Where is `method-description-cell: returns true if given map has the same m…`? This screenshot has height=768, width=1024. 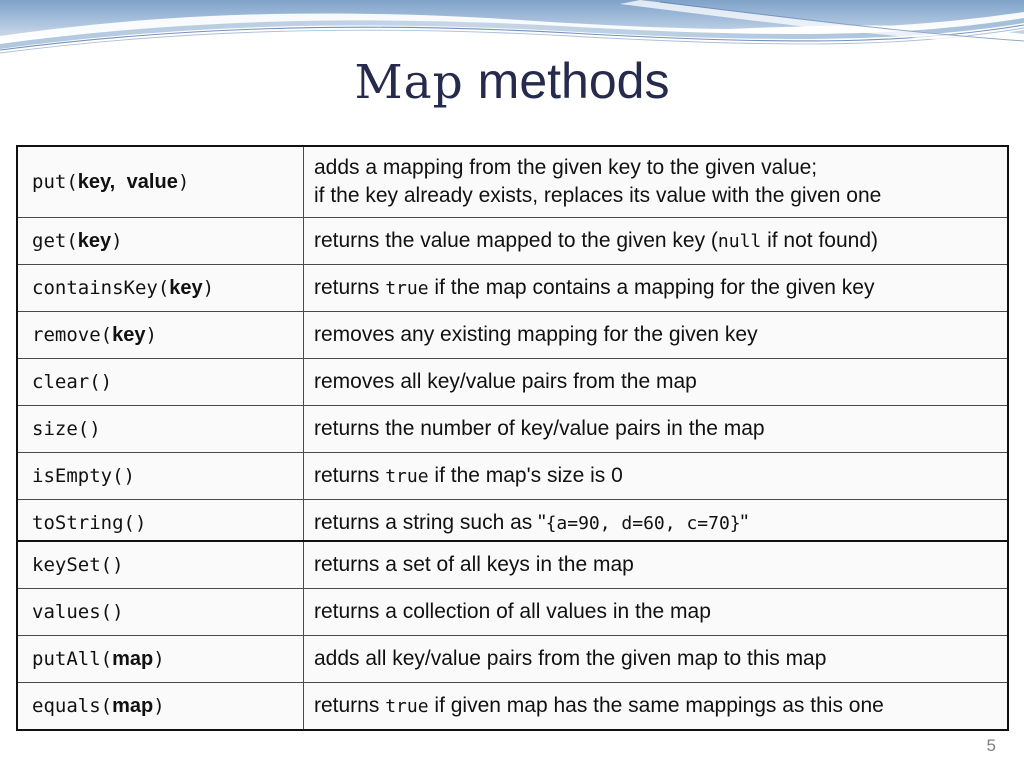 method-description-cell: returns true if given map has the same m… is located at coordinates (656, 706).